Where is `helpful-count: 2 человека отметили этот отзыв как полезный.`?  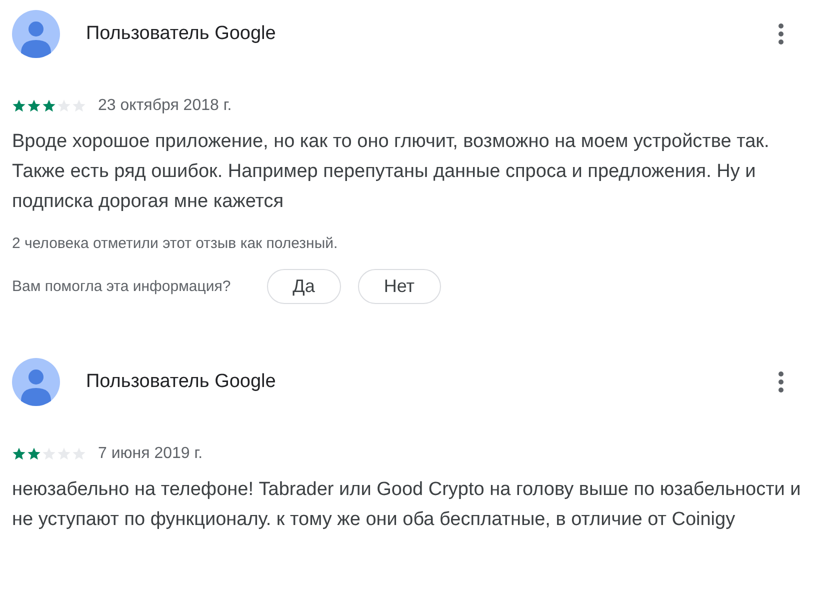
helpful-count: 2 человека отметили этот отзыв как полезный. is located at coordinates (175, 243).